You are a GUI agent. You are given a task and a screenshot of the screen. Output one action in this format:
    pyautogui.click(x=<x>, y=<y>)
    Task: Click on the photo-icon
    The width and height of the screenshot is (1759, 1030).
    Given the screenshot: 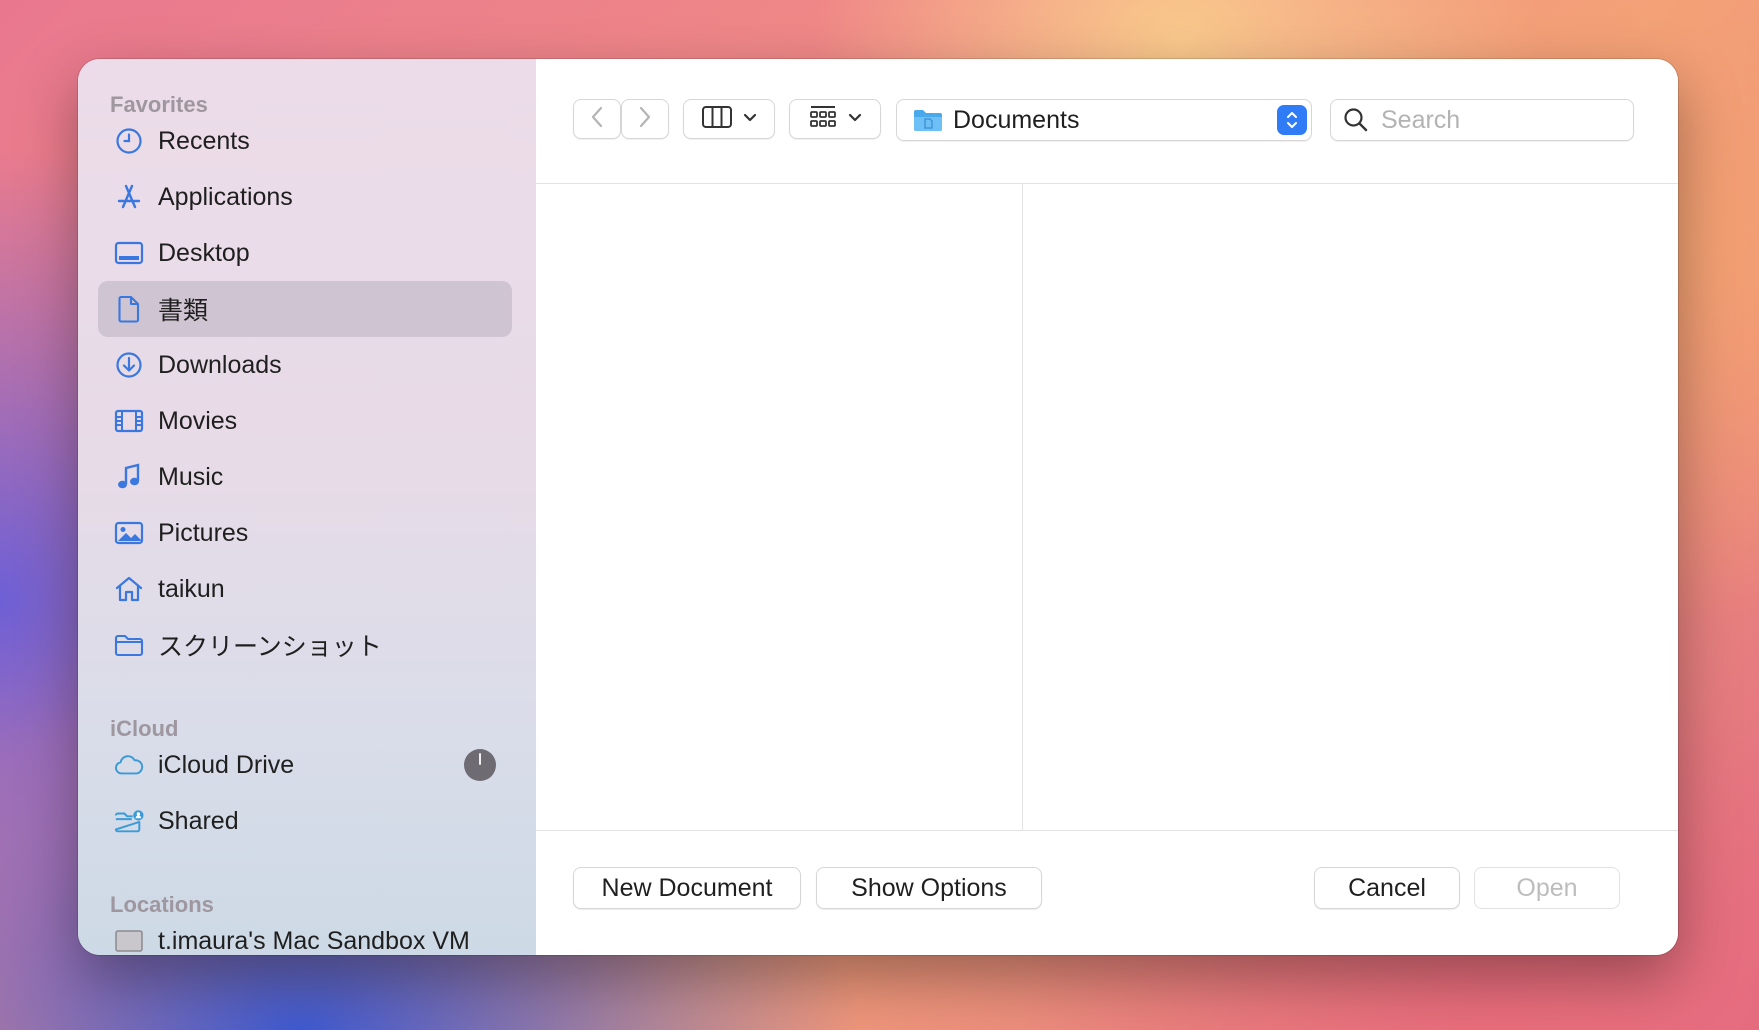 What is the action you would take?
    pyautogui.click(x=129, y=533)
    